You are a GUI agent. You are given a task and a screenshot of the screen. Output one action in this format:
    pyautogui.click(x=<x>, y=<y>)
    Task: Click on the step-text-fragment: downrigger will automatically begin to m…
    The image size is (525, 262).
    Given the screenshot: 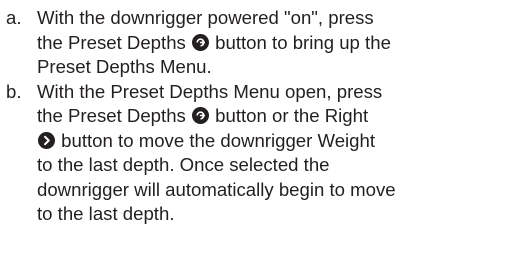 What is the action you would take?
    pyautogui.click(x=216, y=189)
    